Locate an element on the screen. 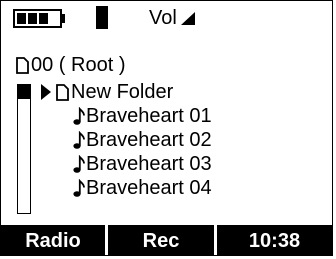 The height and width of the screenshot is (259, 336). list-item: Braveheart 04 is located at coordinates (125, 188).